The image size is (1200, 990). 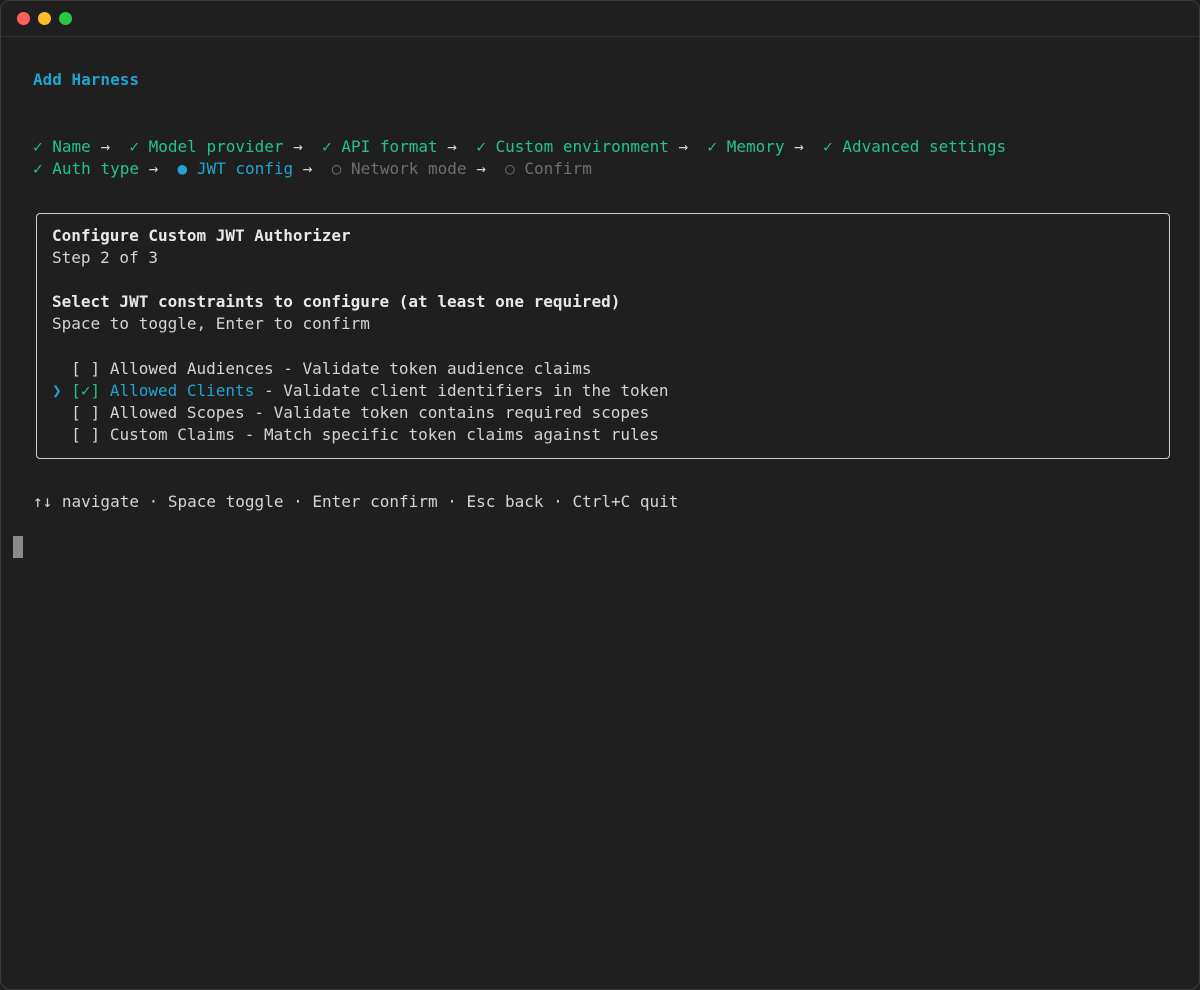 What do you see at coordinates (924, 146) in the screenshot?
I see `step-advanced-settings: Advanced settings` at bounding box center [924, 146].